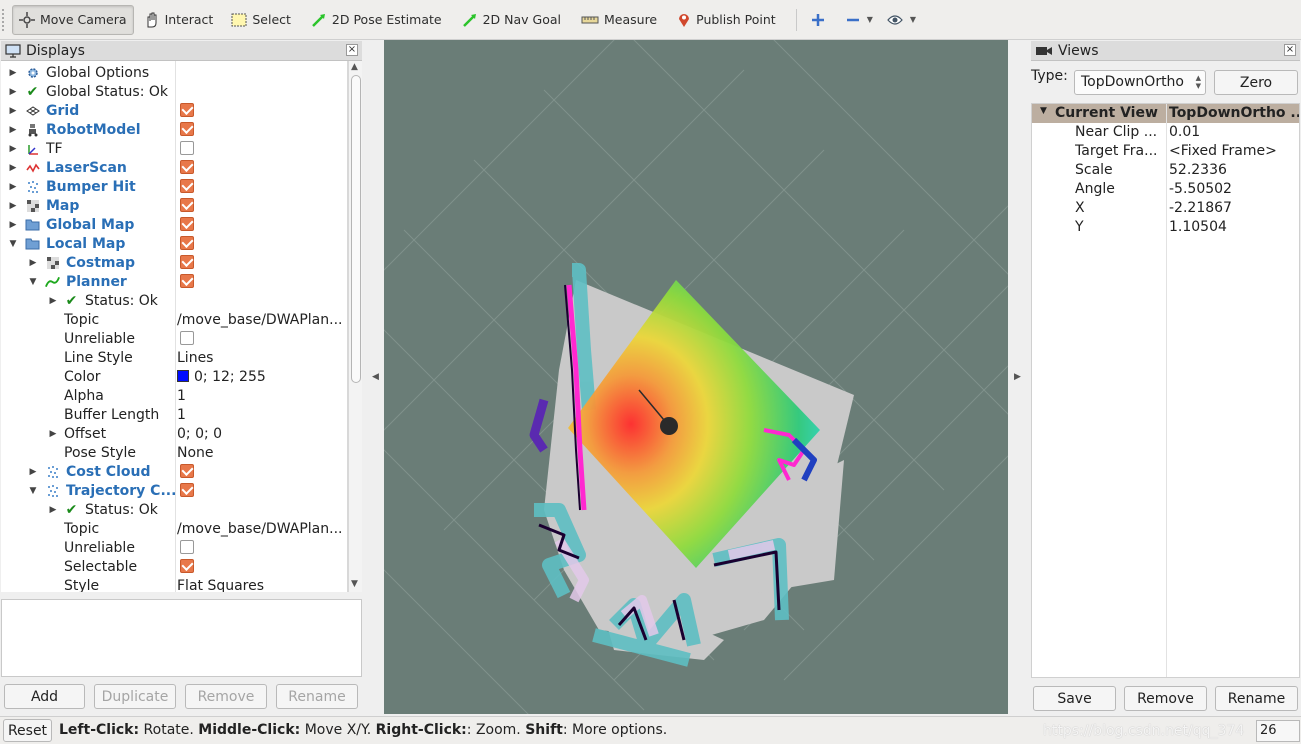  Describe the element at coordinates (226, 696) in the screenshot. I see `remove-display-button: Remove` at that location.